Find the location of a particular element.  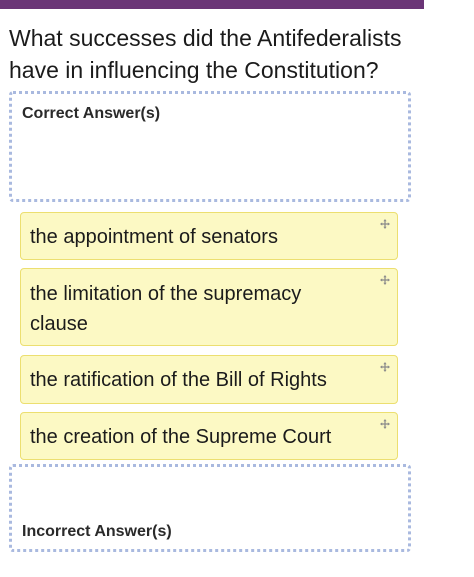

answer-card: the limitation of the supremacy clause is located at coordinates (209, 307).